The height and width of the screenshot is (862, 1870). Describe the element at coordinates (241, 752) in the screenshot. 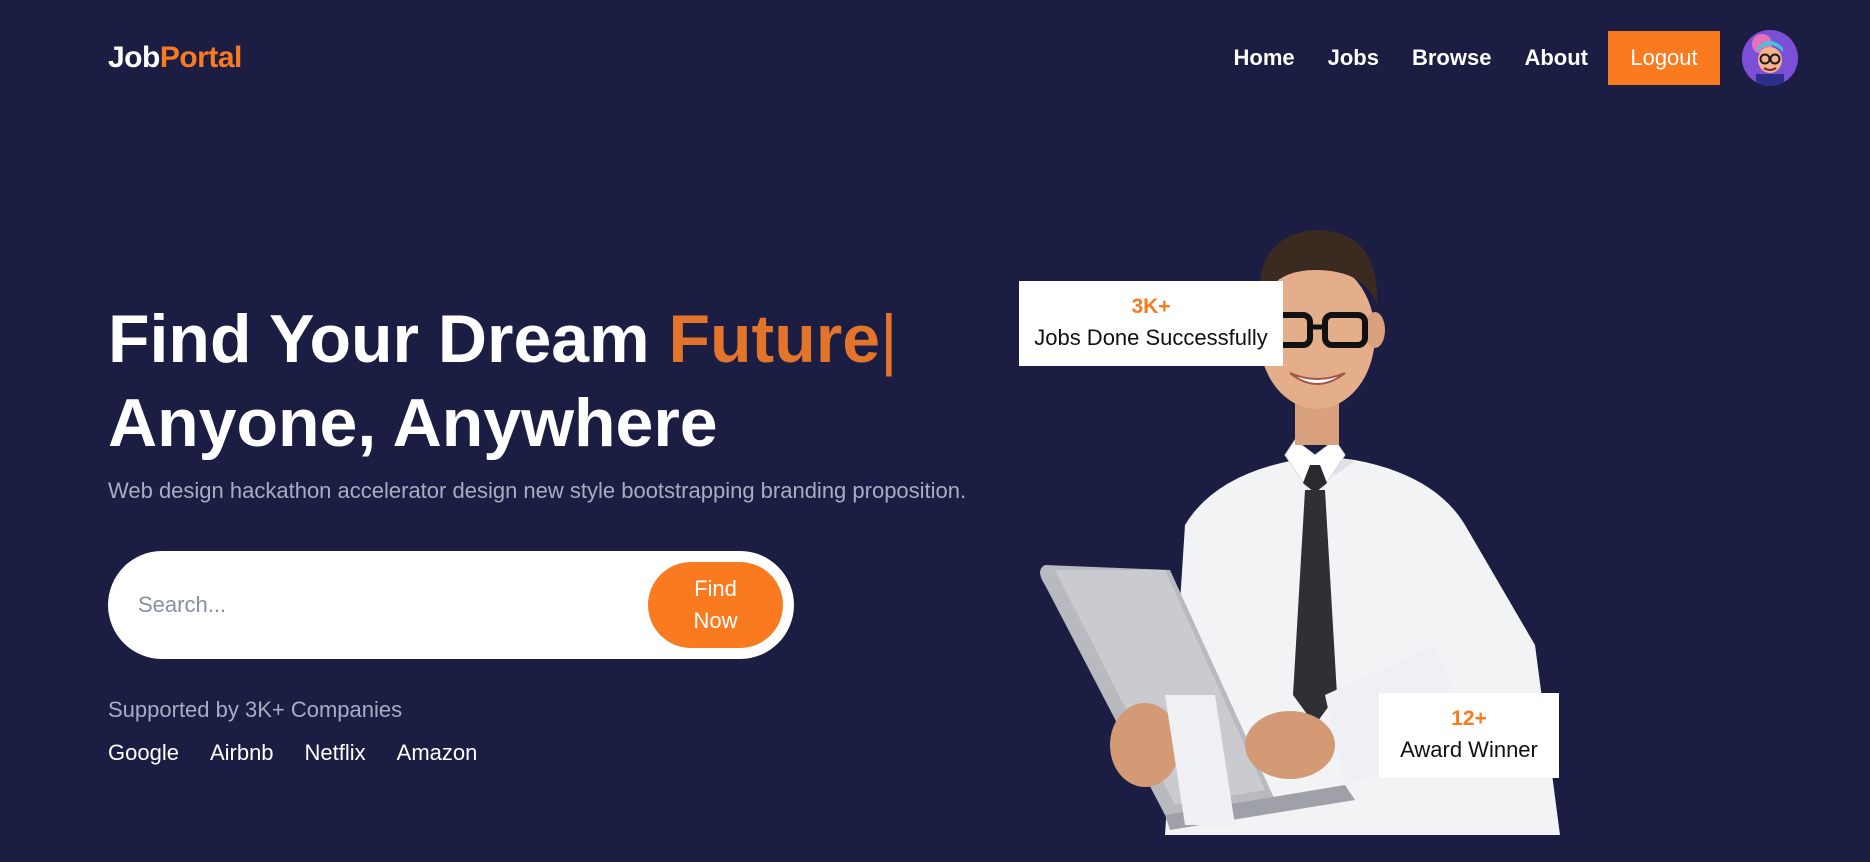

I see `company-airbnb: Airbnb` at that location.